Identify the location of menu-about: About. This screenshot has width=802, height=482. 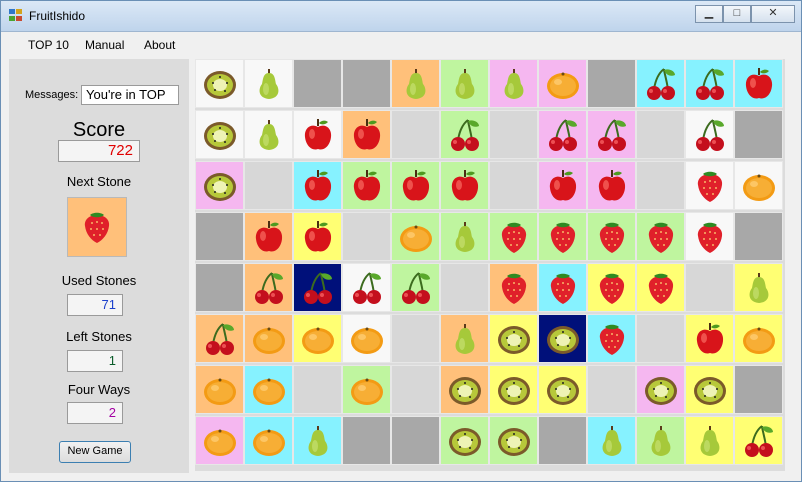
(159, 45).